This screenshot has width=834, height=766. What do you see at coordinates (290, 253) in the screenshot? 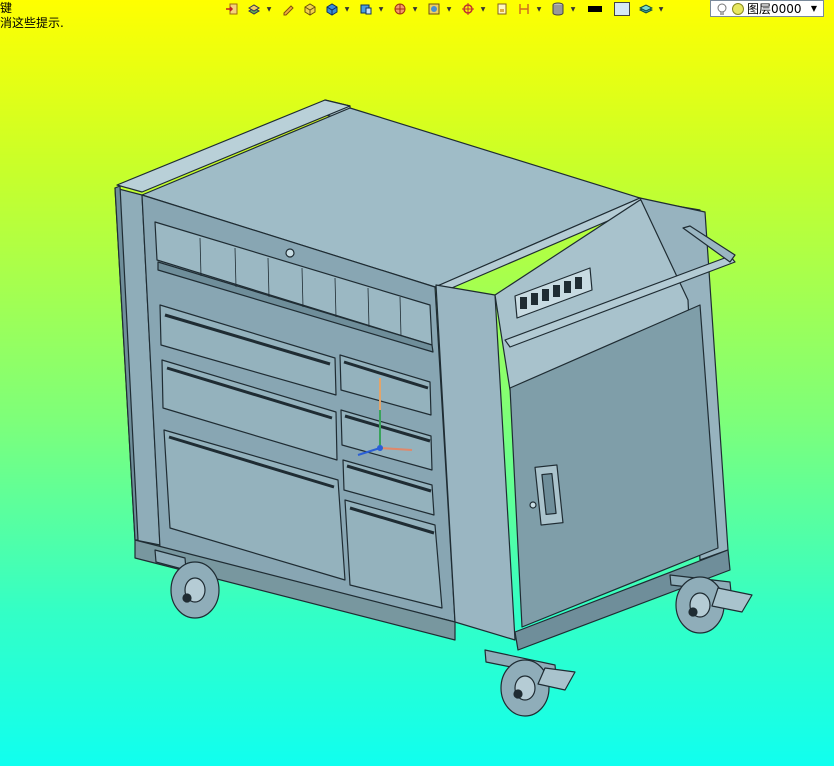
I see `lock-icon` at bounding box center [290, 253].